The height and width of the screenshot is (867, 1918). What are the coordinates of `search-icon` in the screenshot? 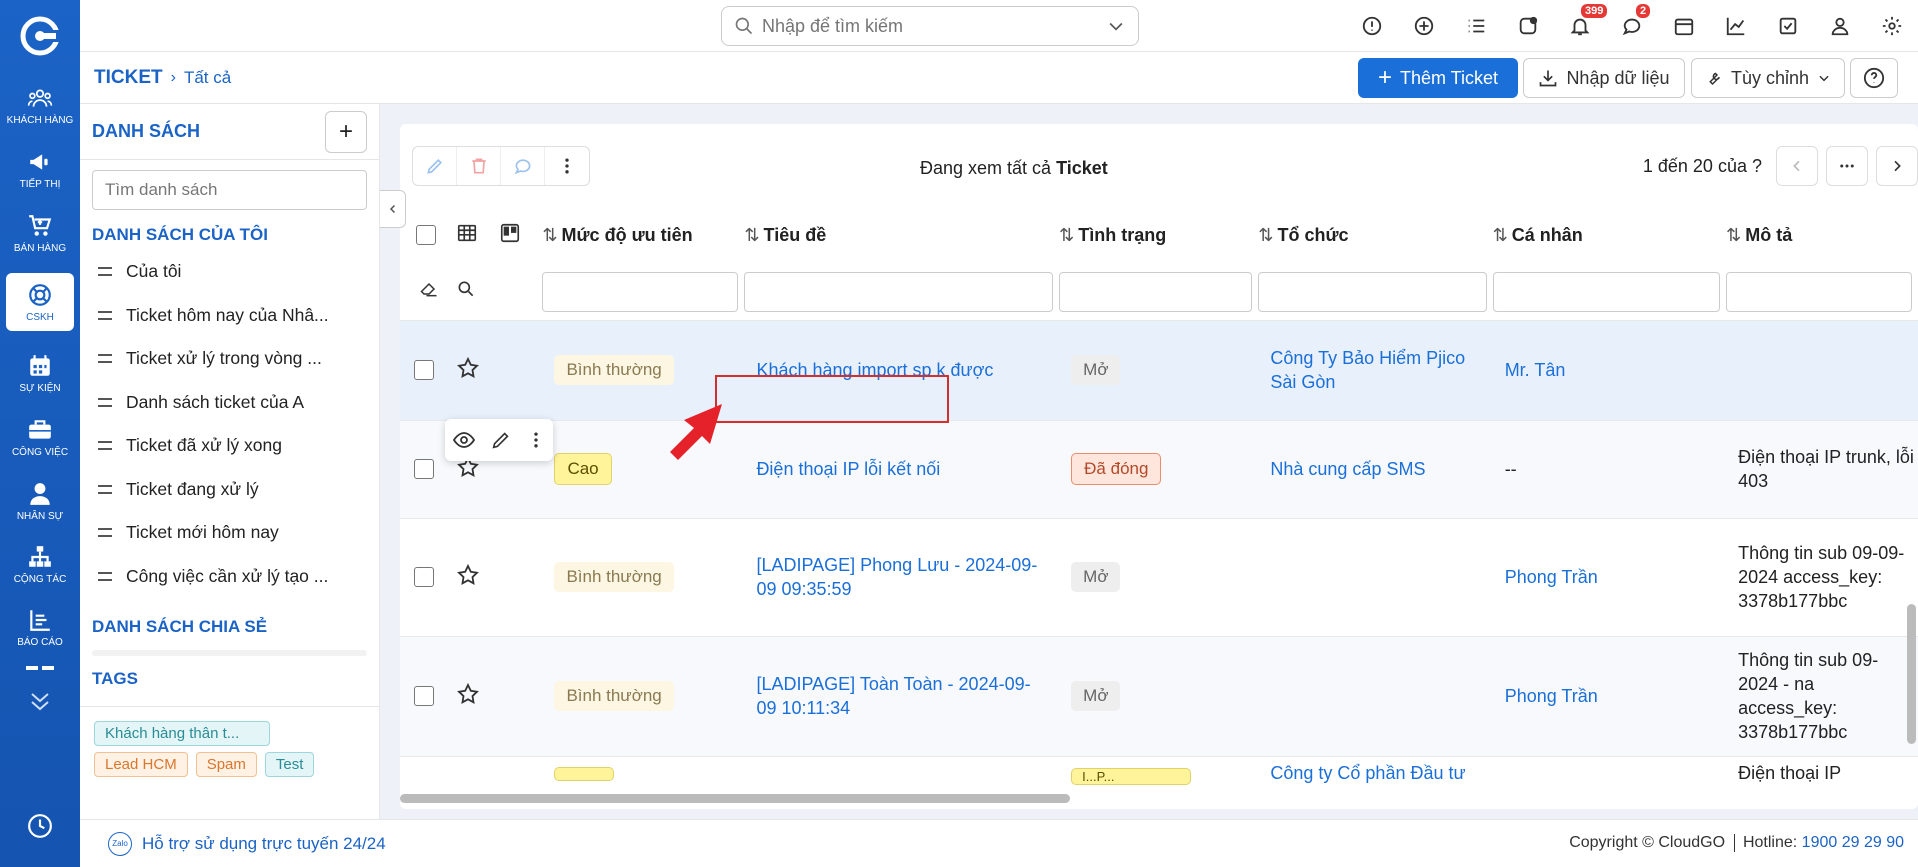 It's located at (466, 289).